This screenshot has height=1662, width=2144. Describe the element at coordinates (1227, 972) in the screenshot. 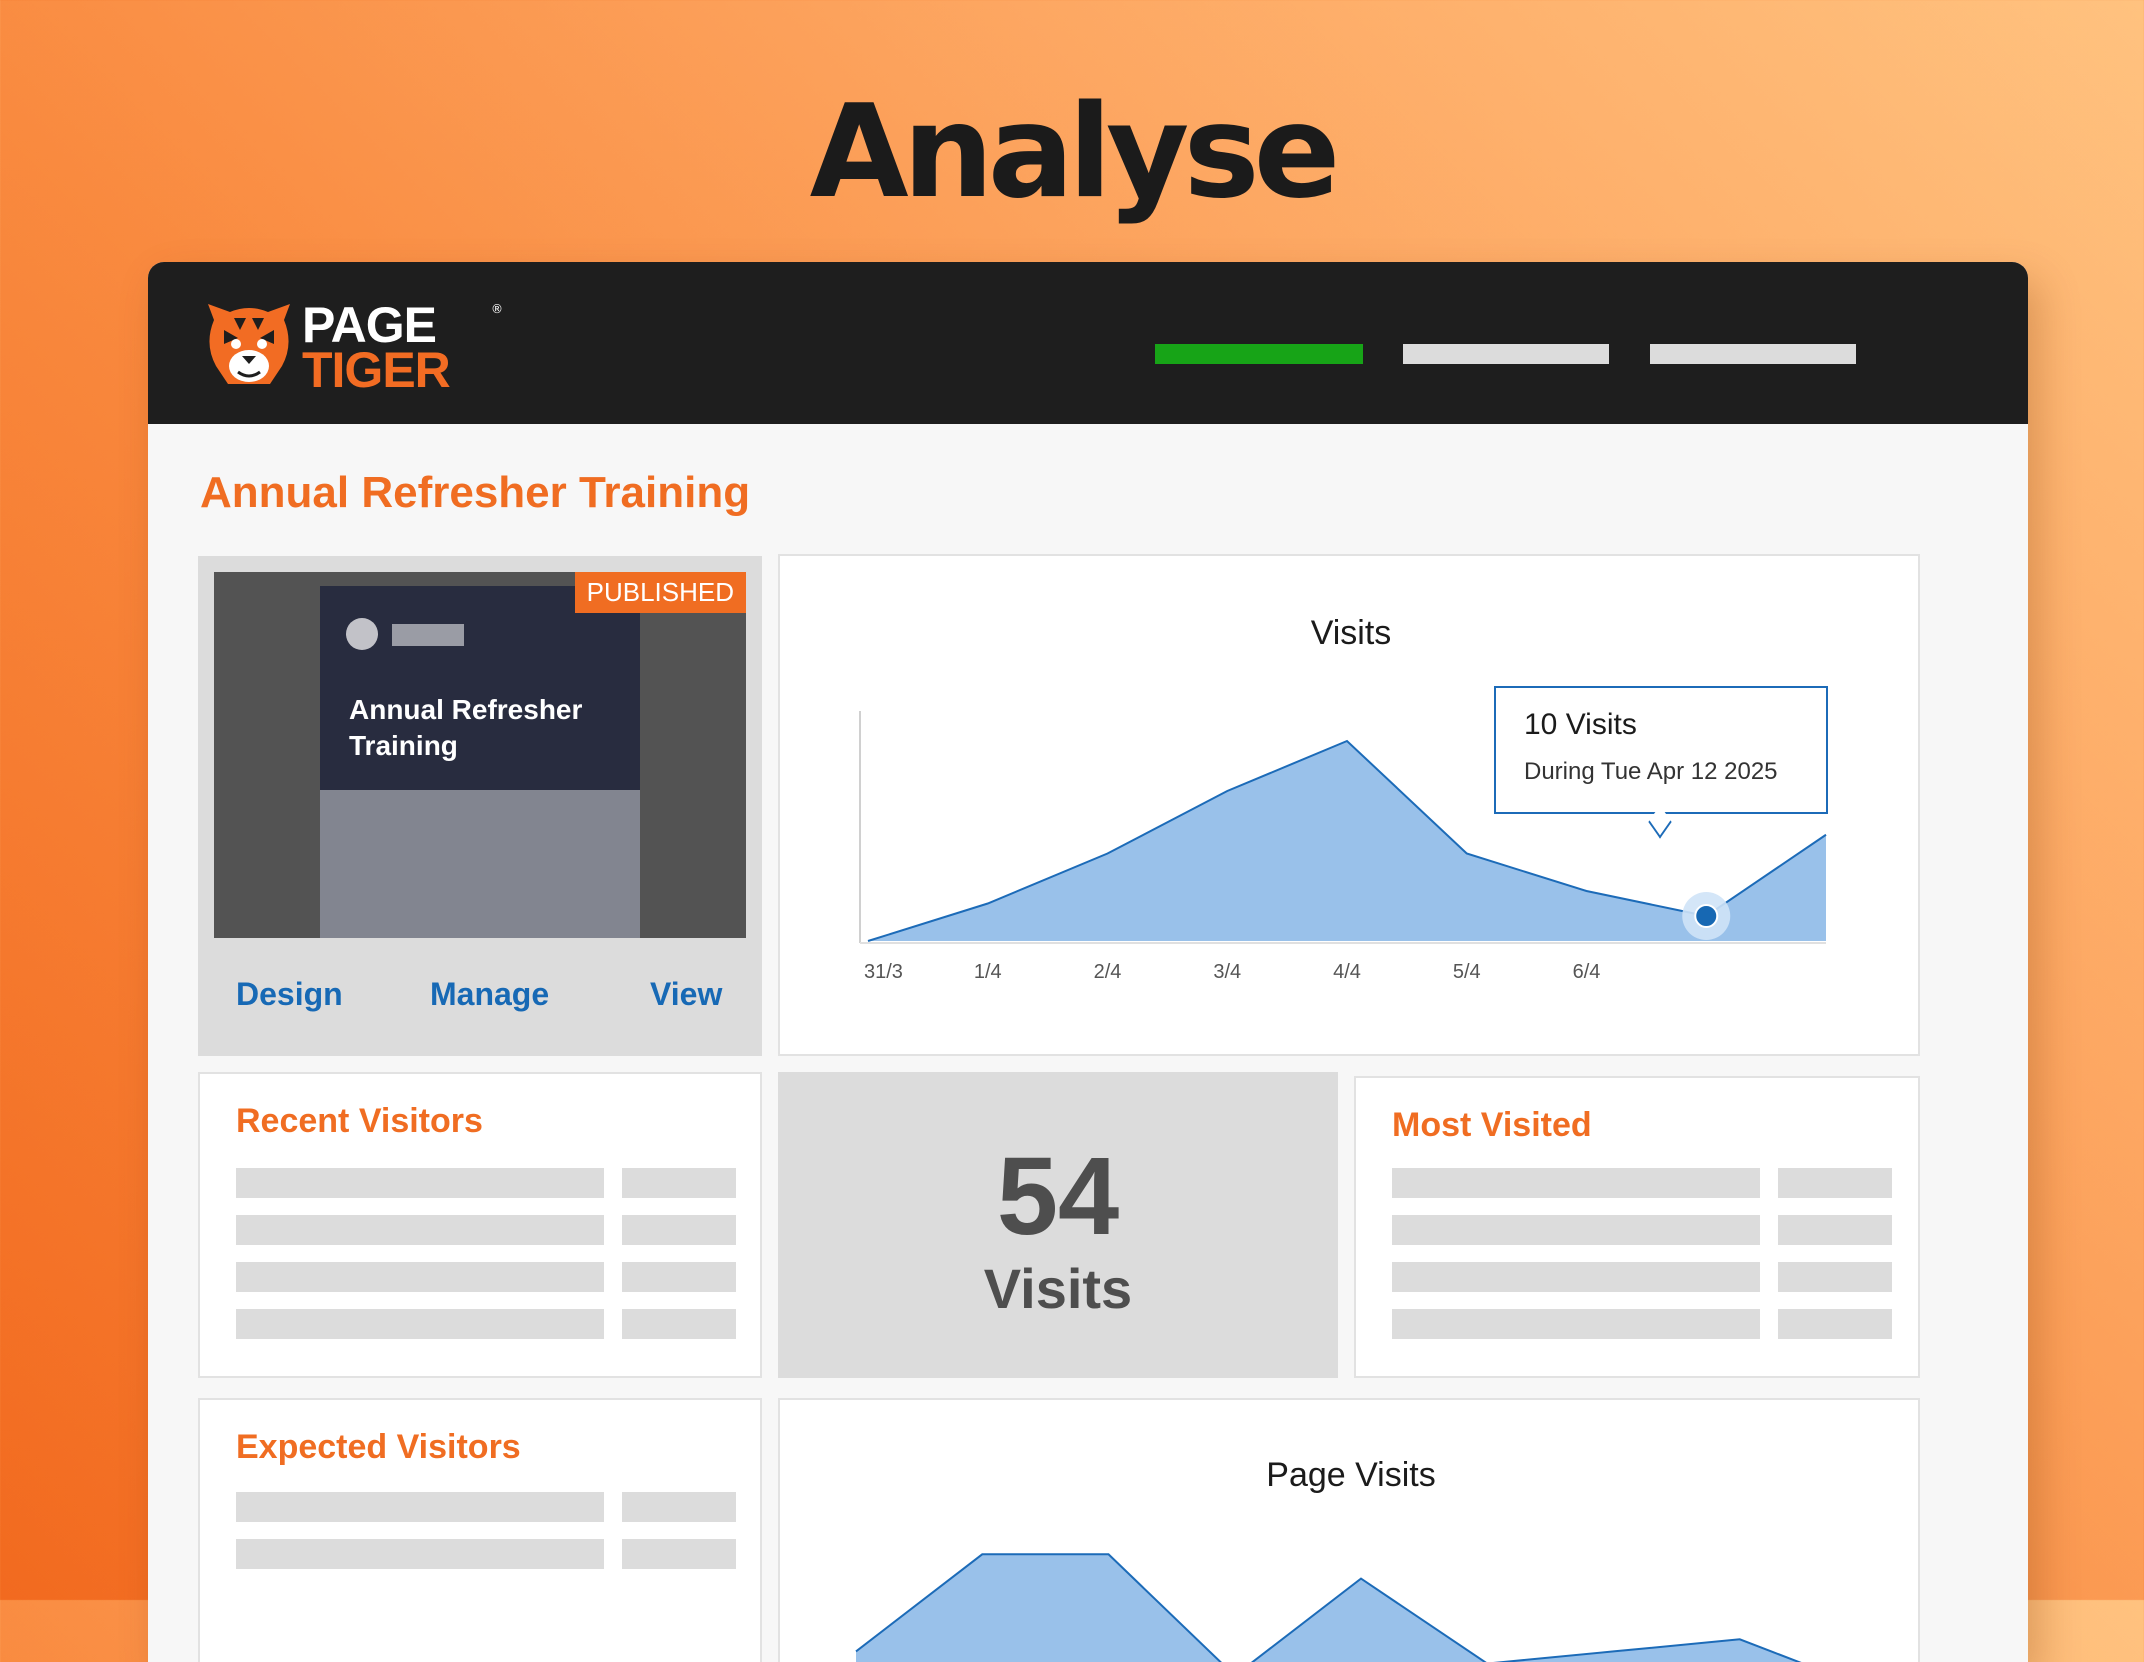

I see `x-tick-label: 3/4` at that location.